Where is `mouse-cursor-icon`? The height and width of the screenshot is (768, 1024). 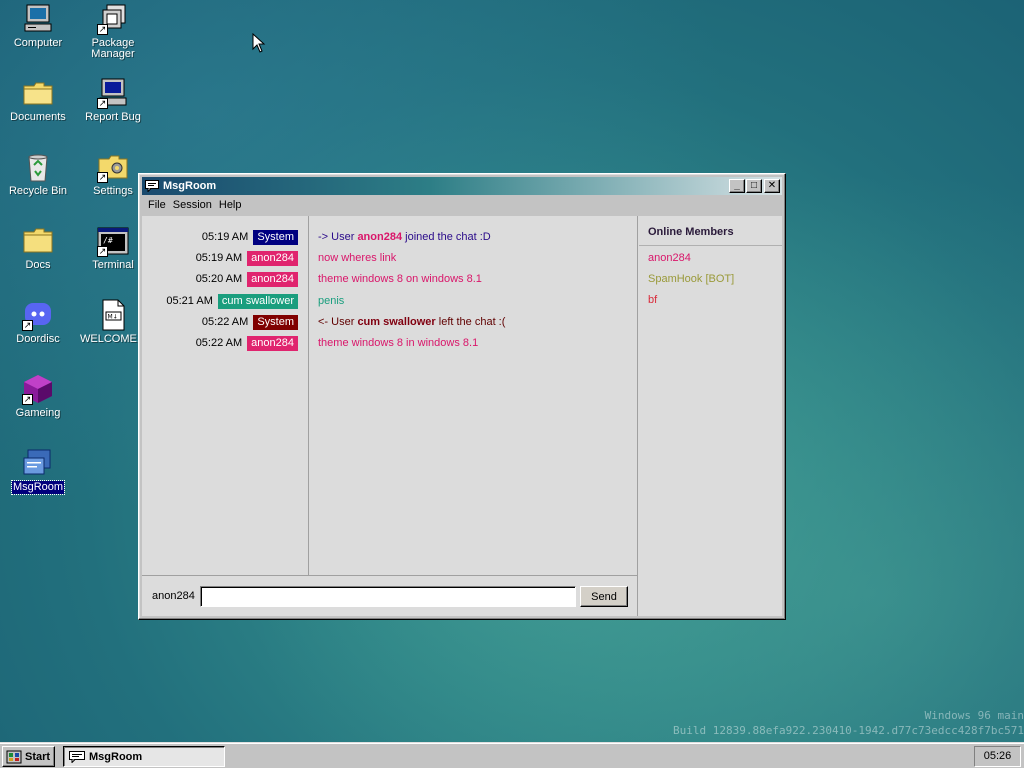
mouse-cursor-icon is located at coordinates (259, 44).